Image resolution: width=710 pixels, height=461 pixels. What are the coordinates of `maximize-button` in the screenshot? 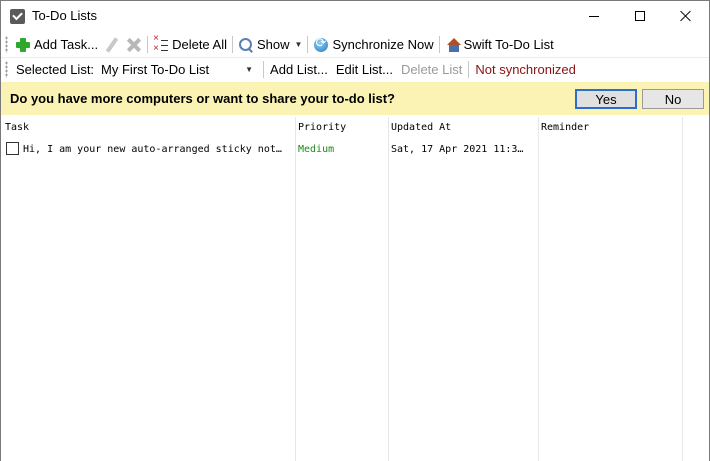 It's located at (640, 16).